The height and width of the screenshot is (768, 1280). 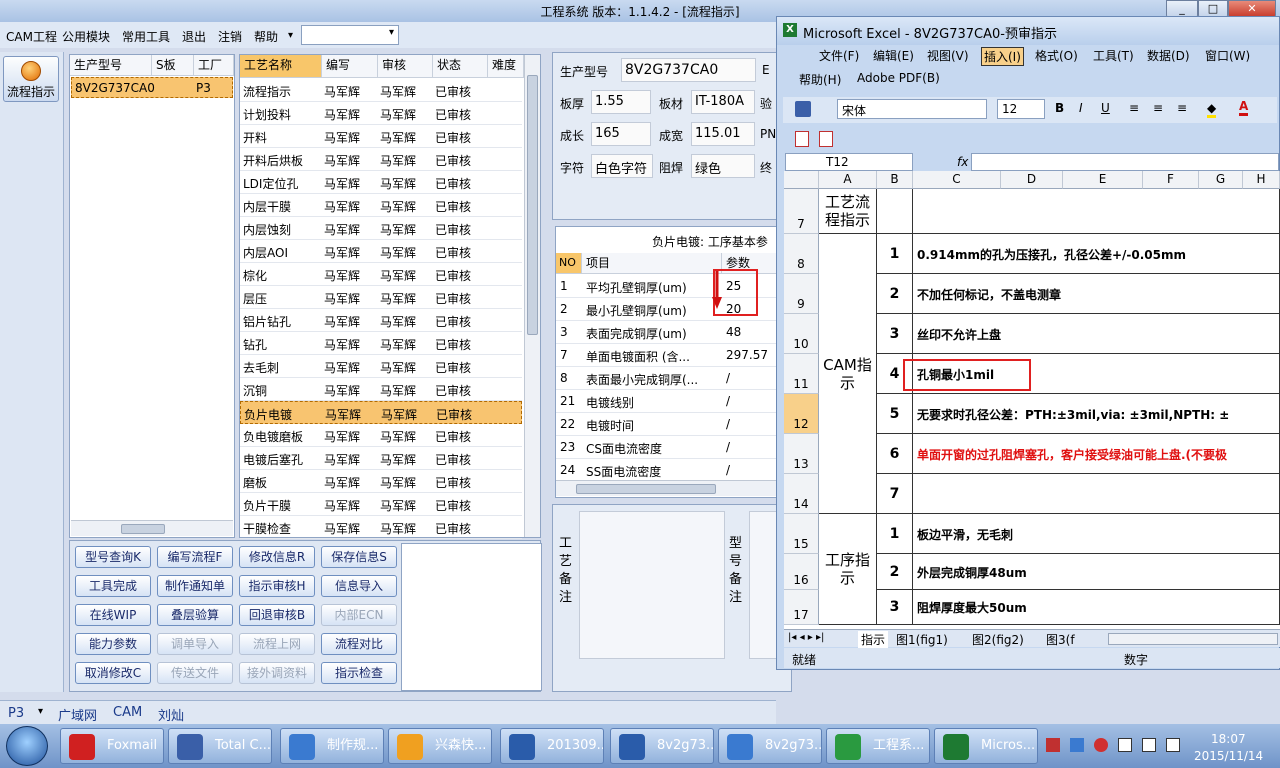 What do you see at coordinates (31, 79) in the screenshot?
I see `flow-instruction-button: 流程指示` at bounding box center [31, 79].